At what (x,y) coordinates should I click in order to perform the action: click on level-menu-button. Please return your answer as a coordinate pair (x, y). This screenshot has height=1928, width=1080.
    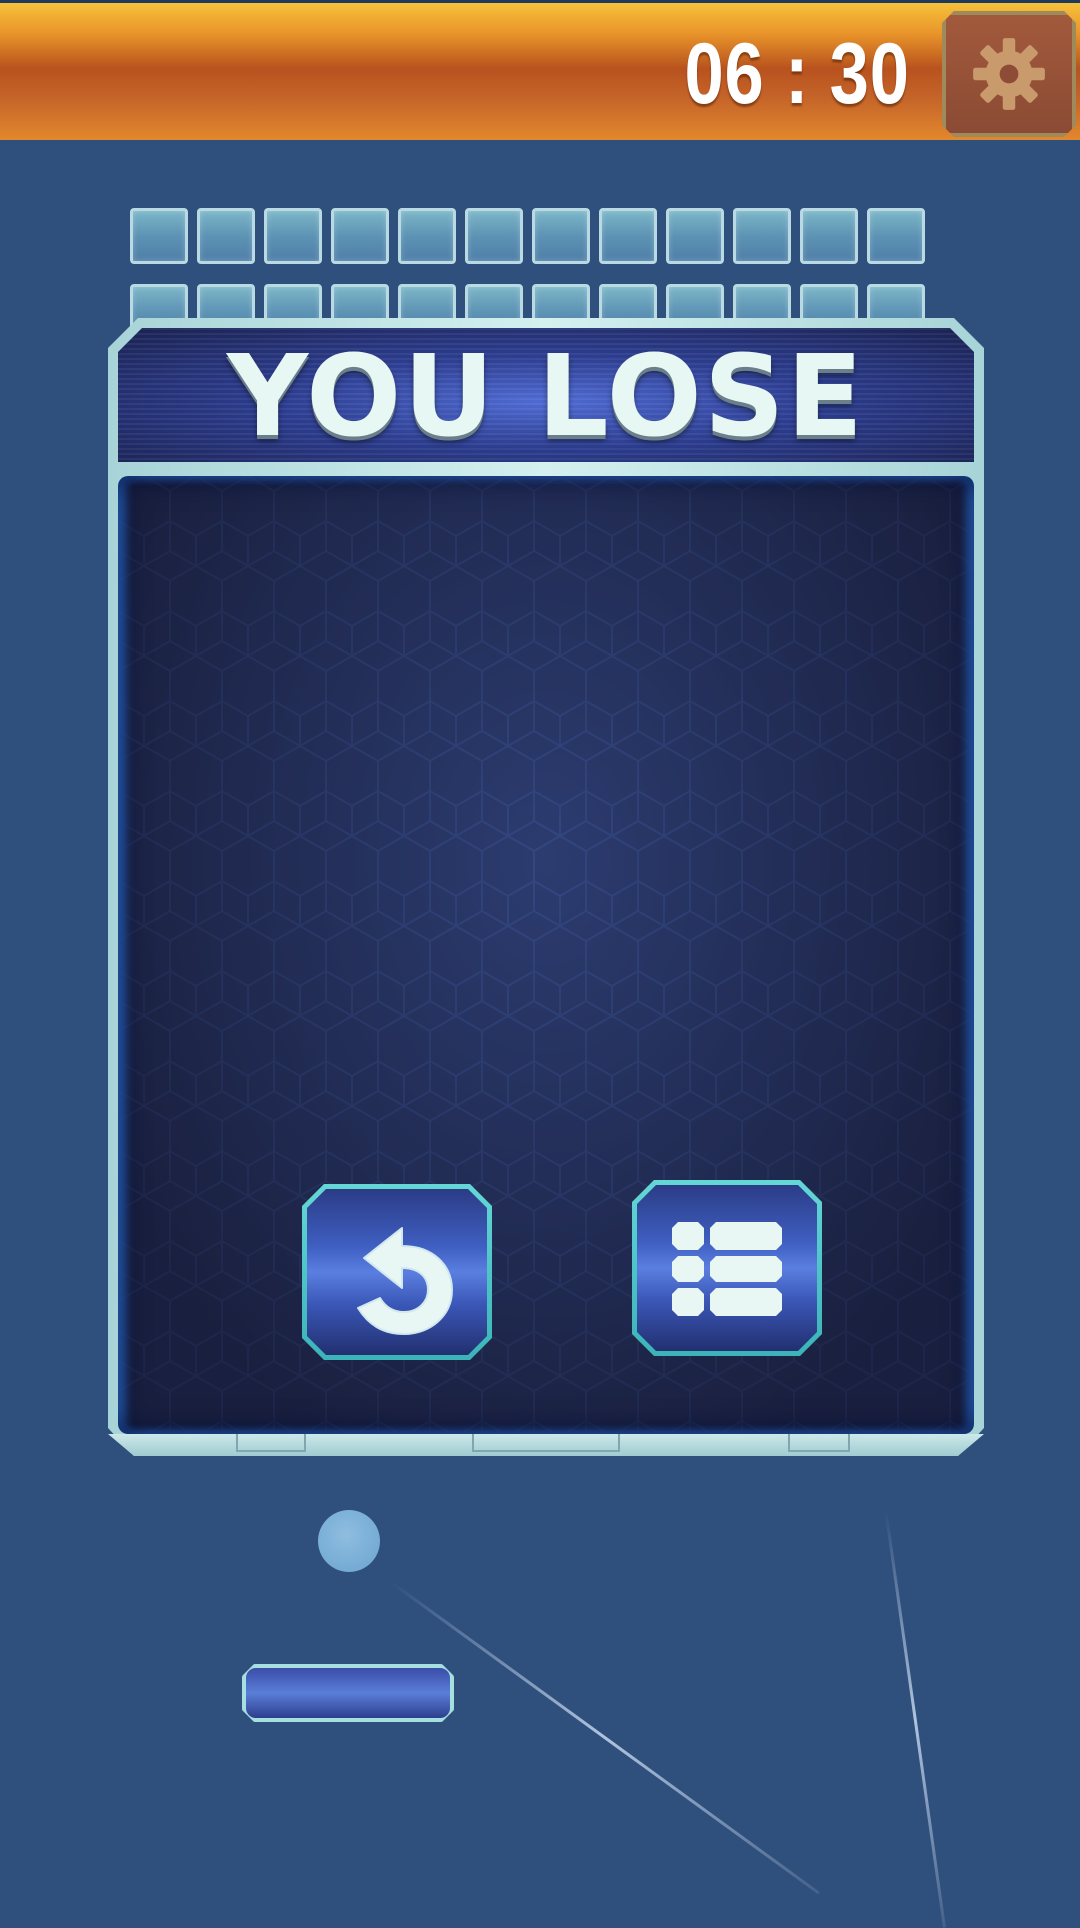
    Looking at the image, I should click on (727, 1268).